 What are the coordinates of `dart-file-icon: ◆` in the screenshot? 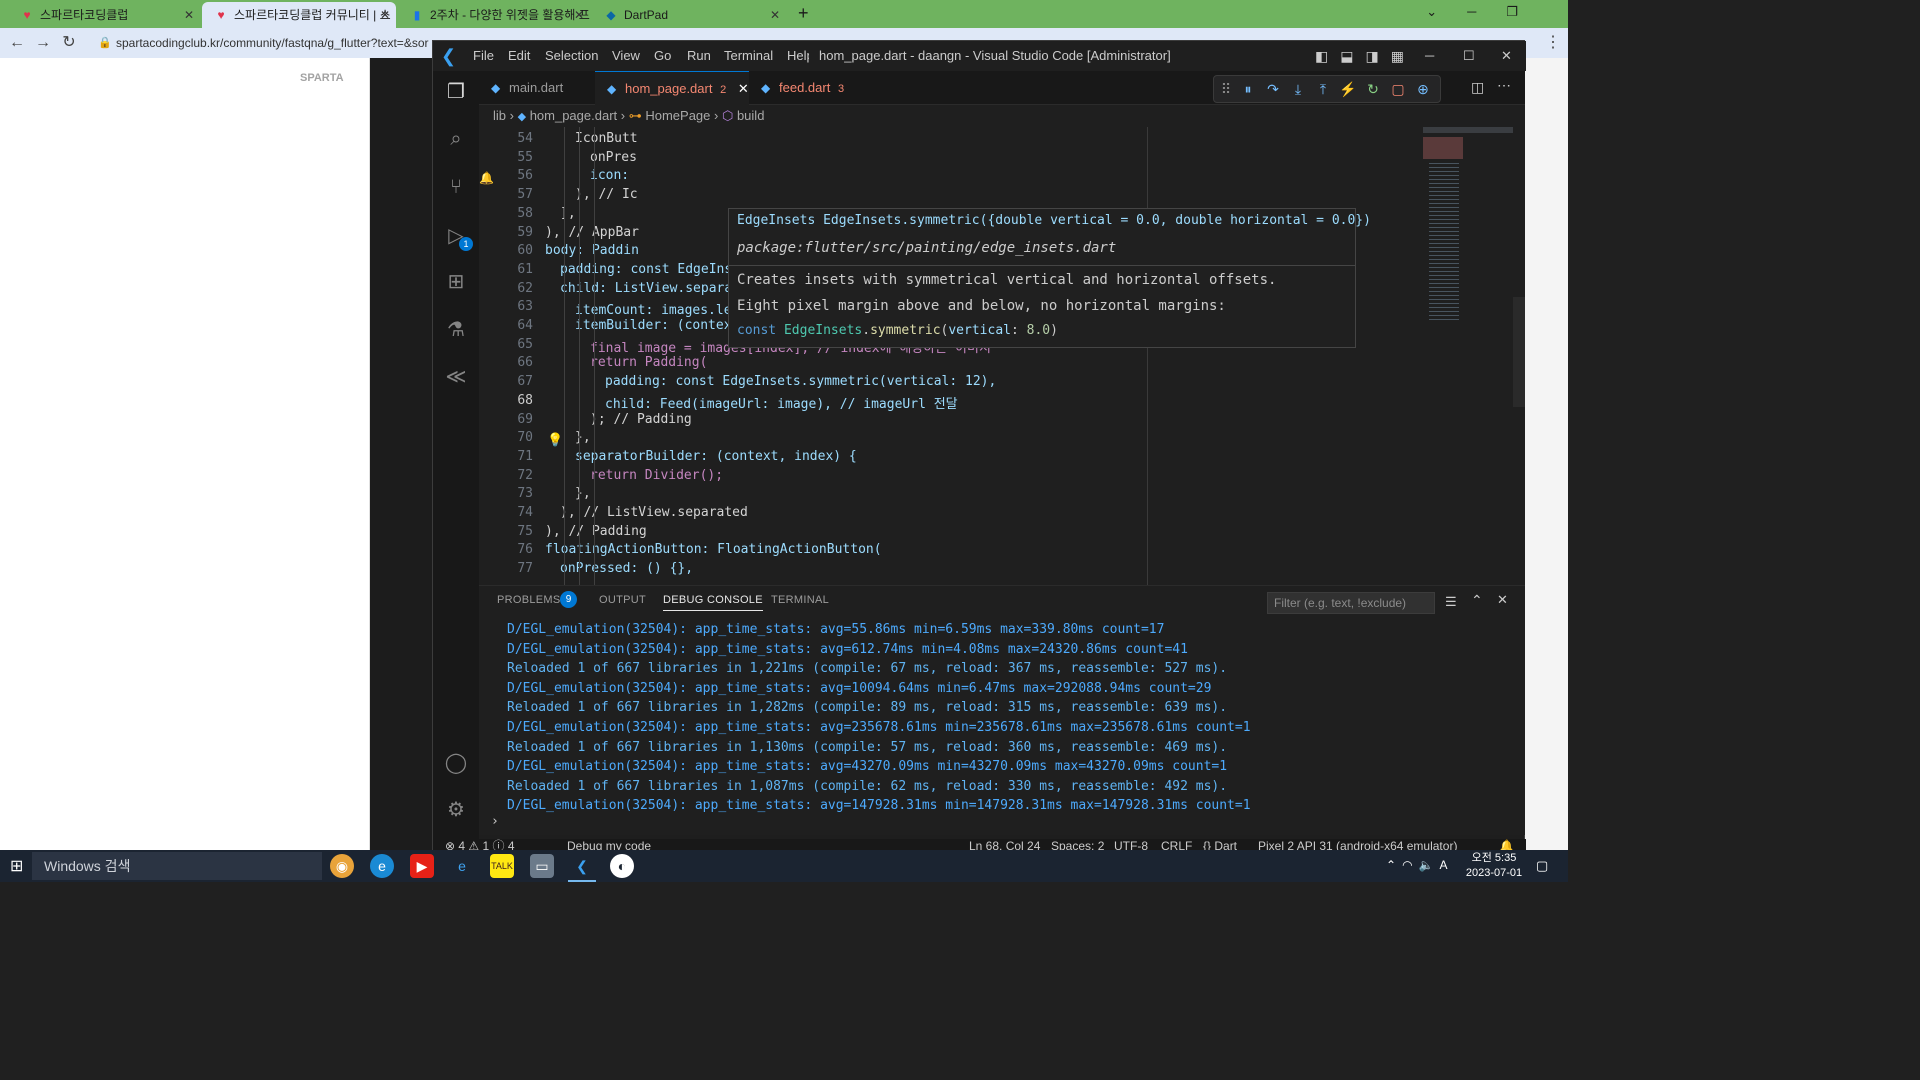 It's located at (612, 89).